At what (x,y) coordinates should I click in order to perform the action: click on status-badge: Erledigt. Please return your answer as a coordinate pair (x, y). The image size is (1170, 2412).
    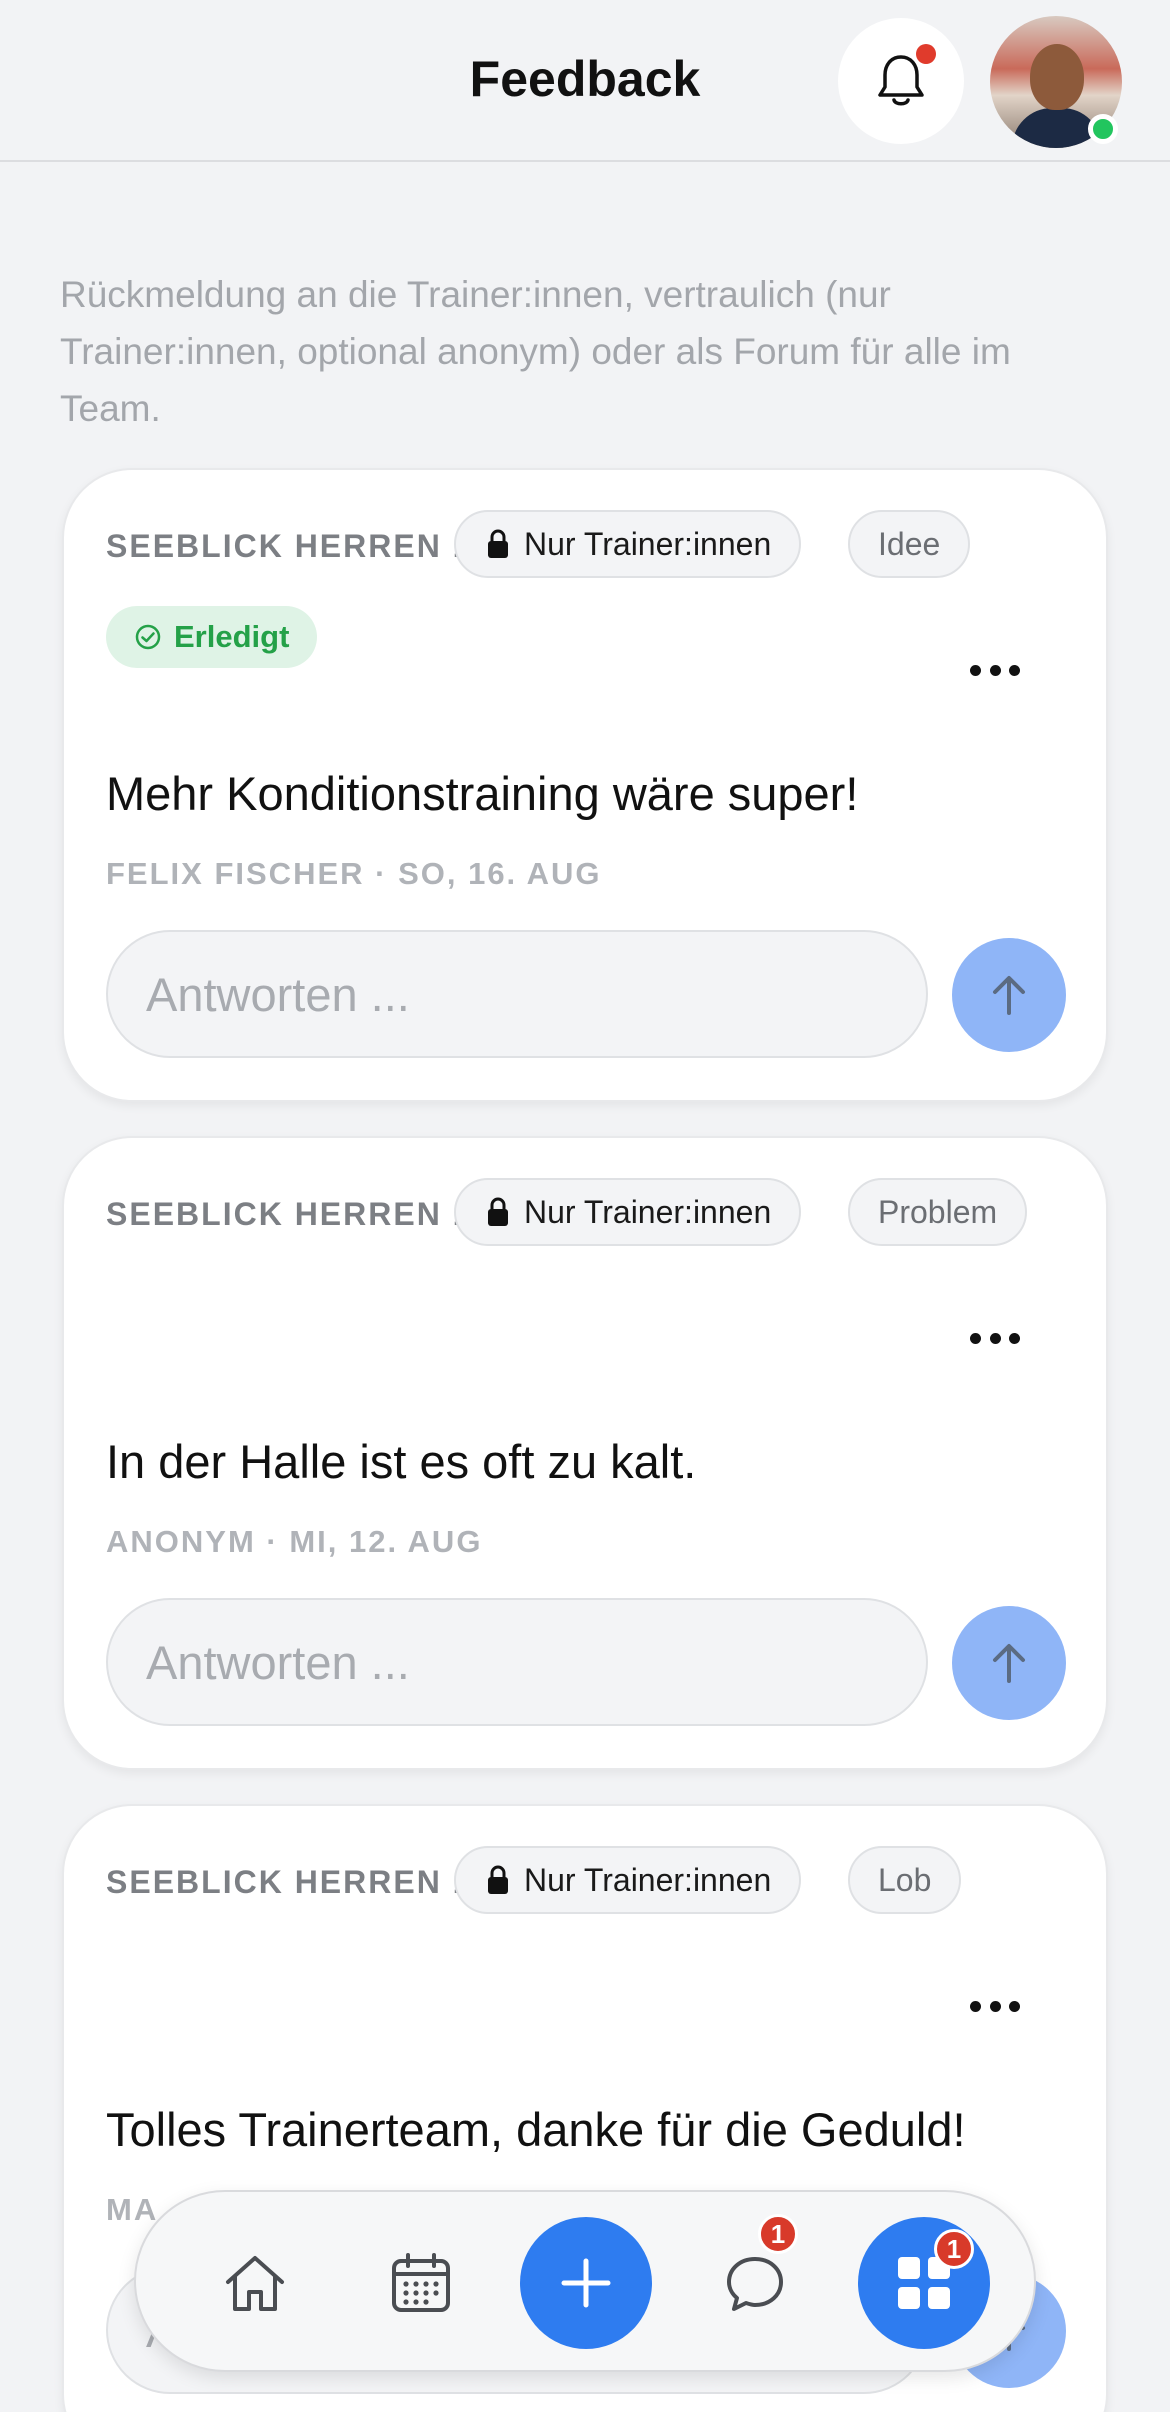
    Looking at the image, I should click on (212, 637).